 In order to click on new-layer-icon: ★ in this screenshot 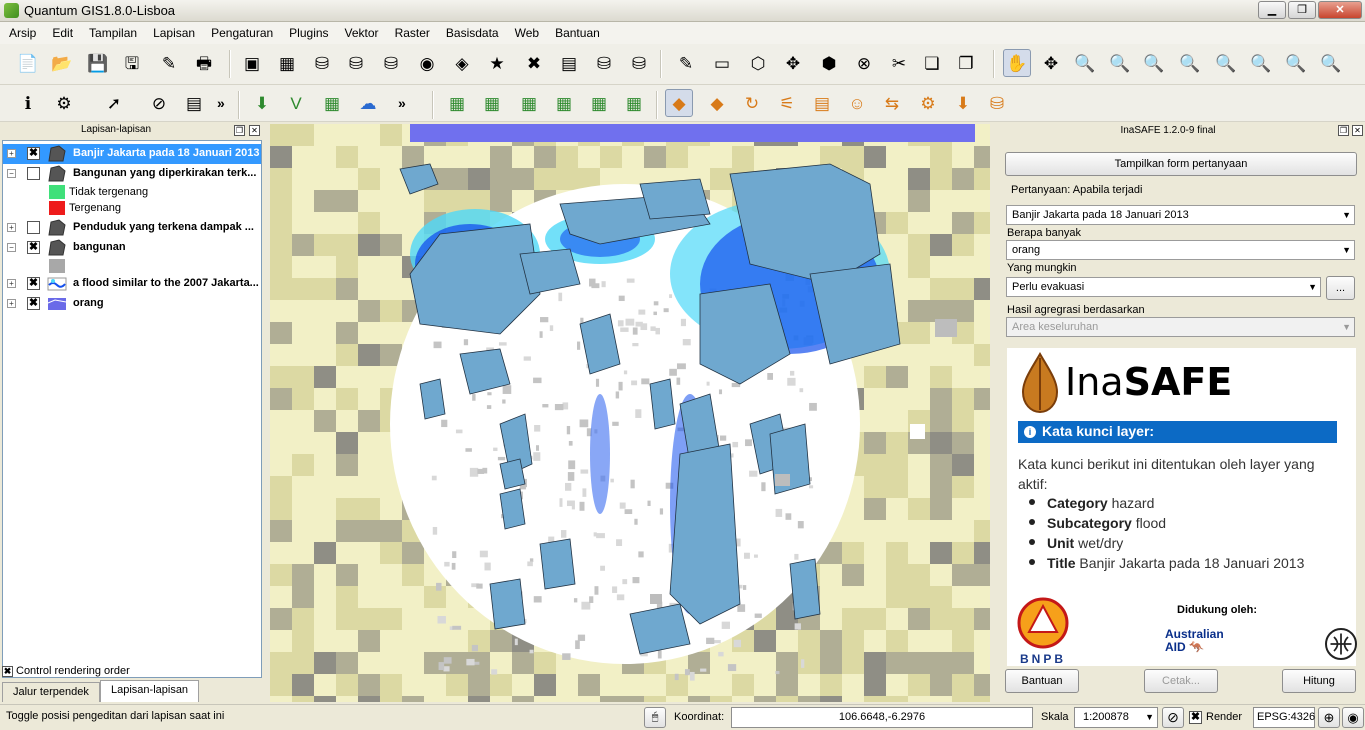, I will do `click(497, 63)`.